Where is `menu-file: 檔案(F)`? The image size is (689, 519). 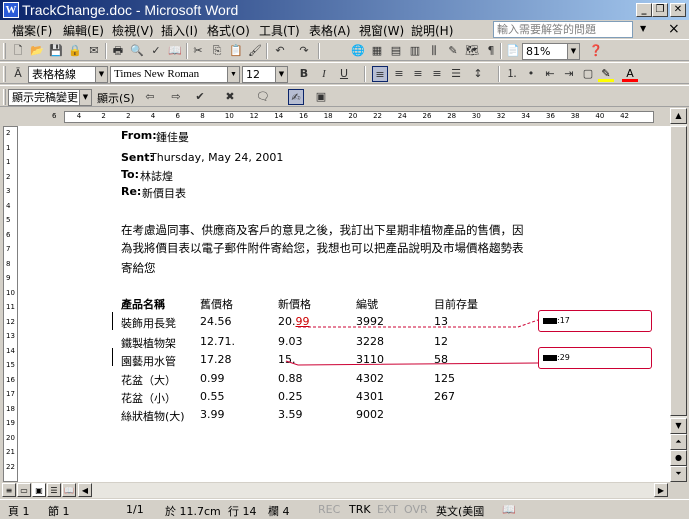 menu-file: 檔案(F) is located at coordinates (32, 30).